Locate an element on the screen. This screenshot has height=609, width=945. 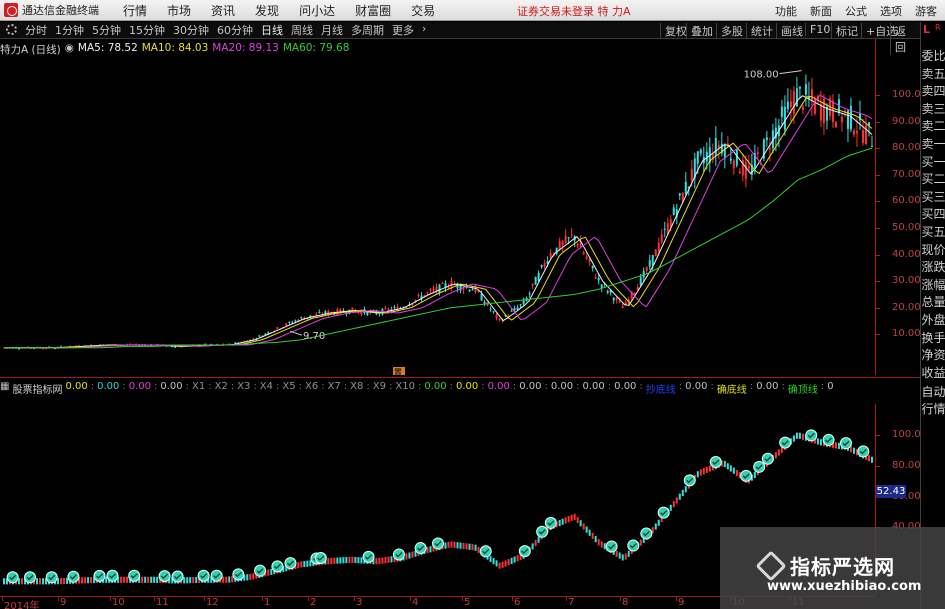
period-tab: 月线 is located at coordinates (332, 30).